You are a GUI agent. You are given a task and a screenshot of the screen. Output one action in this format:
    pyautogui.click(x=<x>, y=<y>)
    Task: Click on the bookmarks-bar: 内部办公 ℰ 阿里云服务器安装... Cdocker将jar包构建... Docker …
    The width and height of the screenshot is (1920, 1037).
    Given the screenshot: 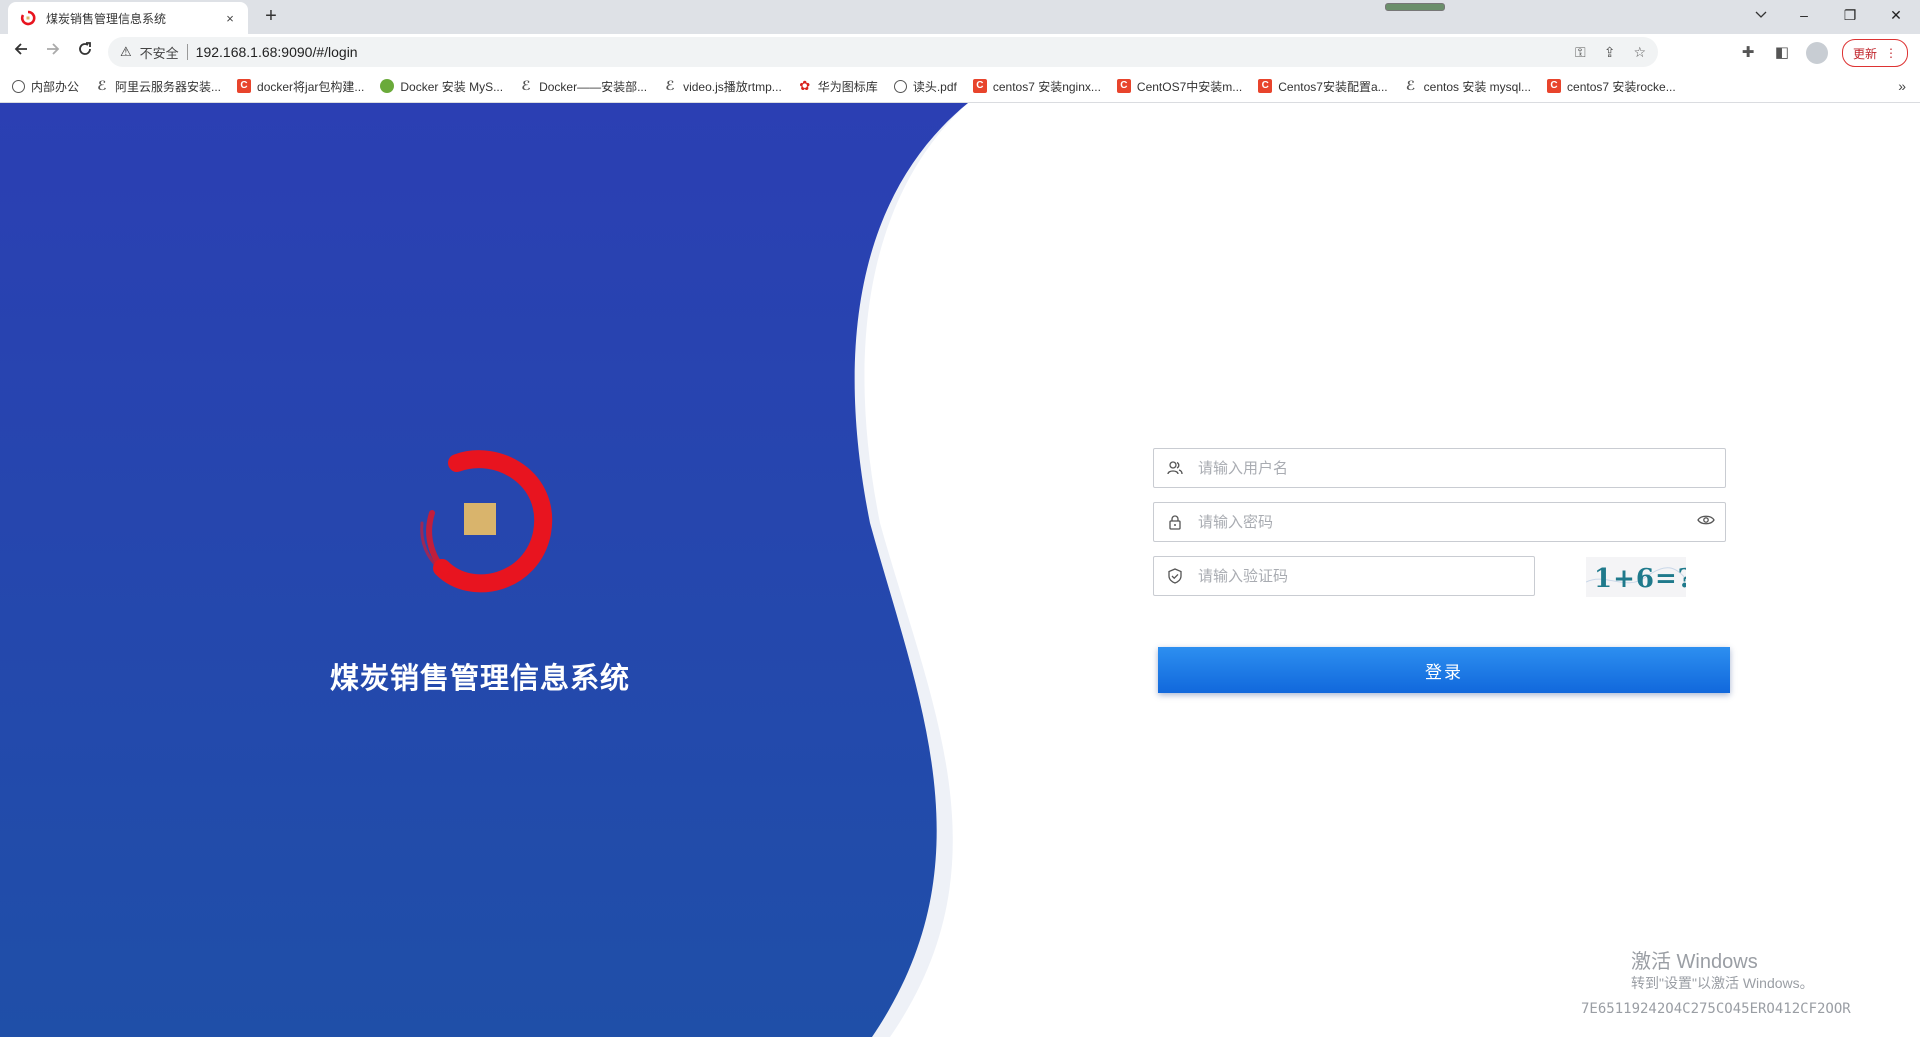 What is the action you would take?
    pyautogui.click(x=960, y=86)
    